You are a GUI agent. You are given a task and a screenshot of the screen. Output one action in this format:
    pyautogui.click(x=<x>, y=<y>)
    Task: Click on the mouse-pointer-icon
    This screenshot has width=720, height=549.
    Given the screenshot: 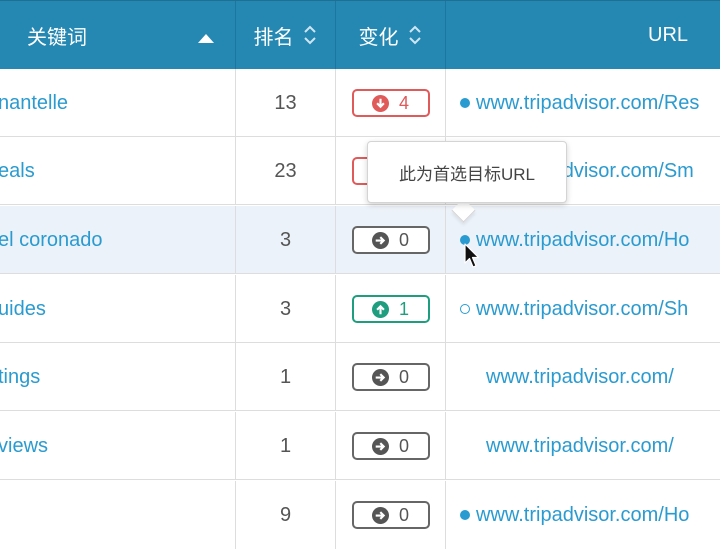 What is the action you would take?
    pyautogui.click(x=472, y=255)
    